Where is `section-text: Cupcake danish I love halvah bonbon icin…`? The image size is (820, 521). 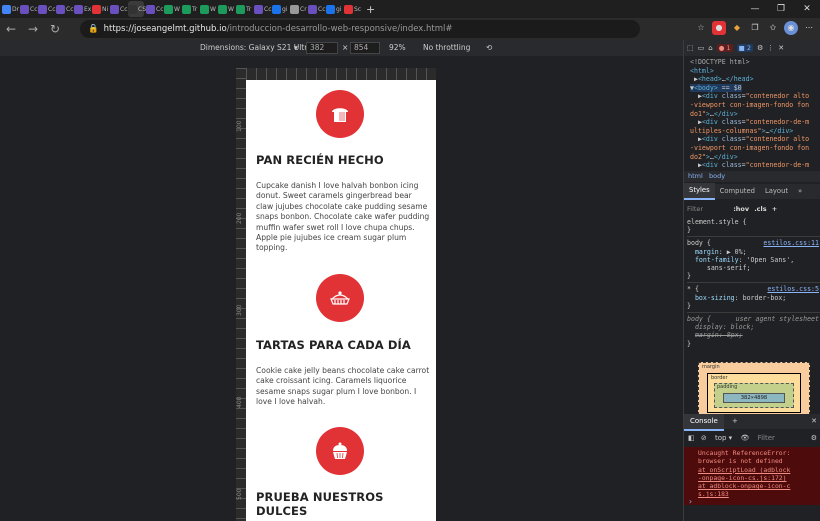 section-text: Cupcake danish I love halvah bonbon icin… is located at coordinates (343, 217).